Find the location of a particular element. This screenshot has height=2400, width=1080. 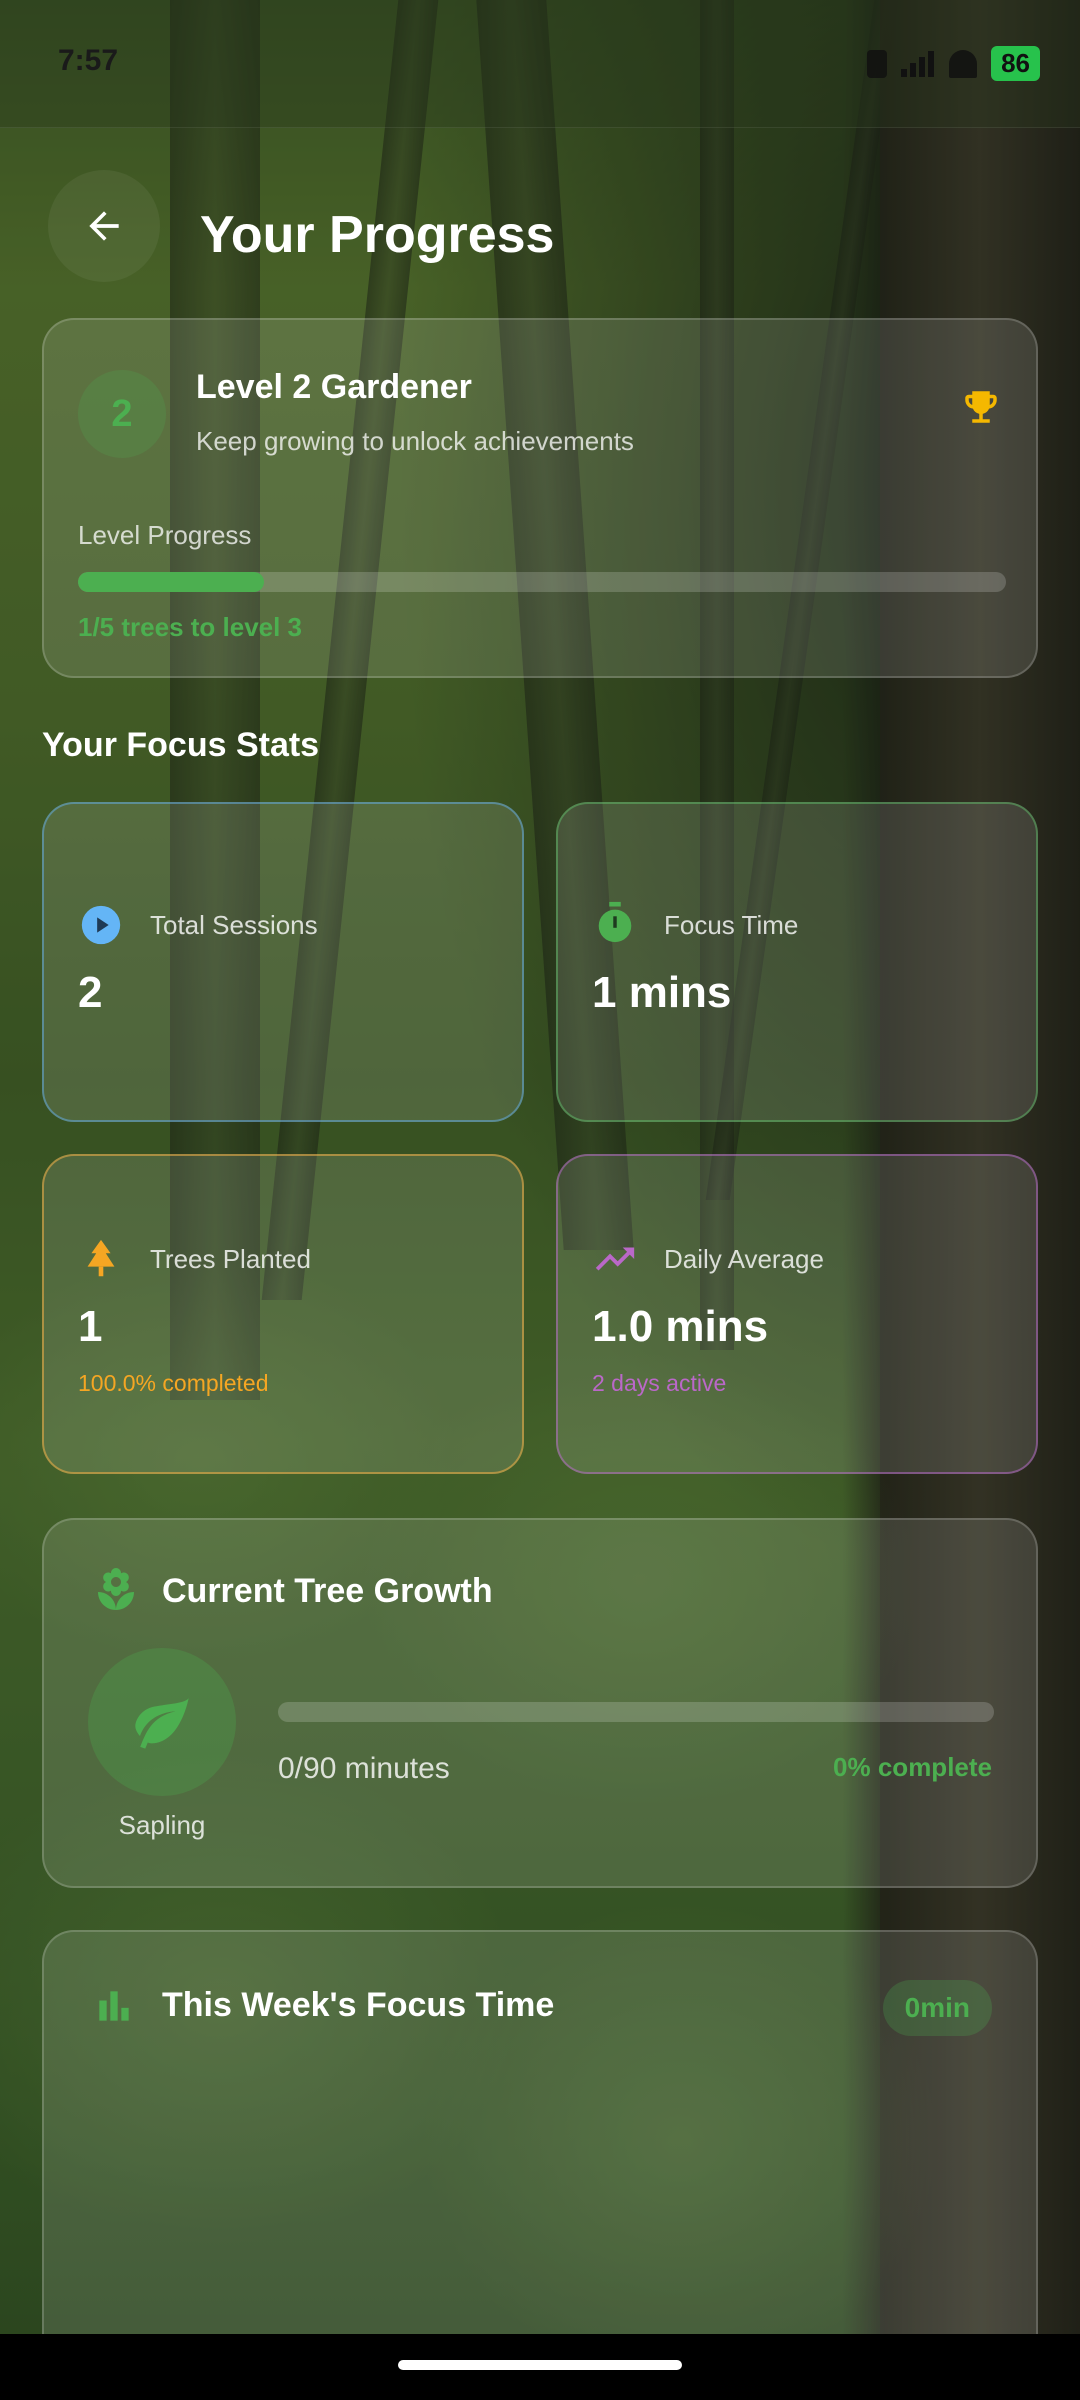

arrow-back-icon is located at coordinates (104, 226).